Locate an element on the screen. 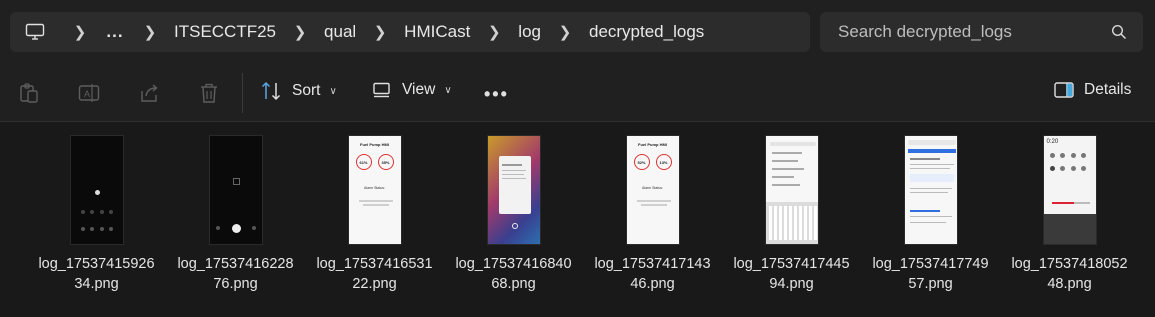 This screenshot has width=1155, height=317. svg-text: A is located at coordinates (87, 94).